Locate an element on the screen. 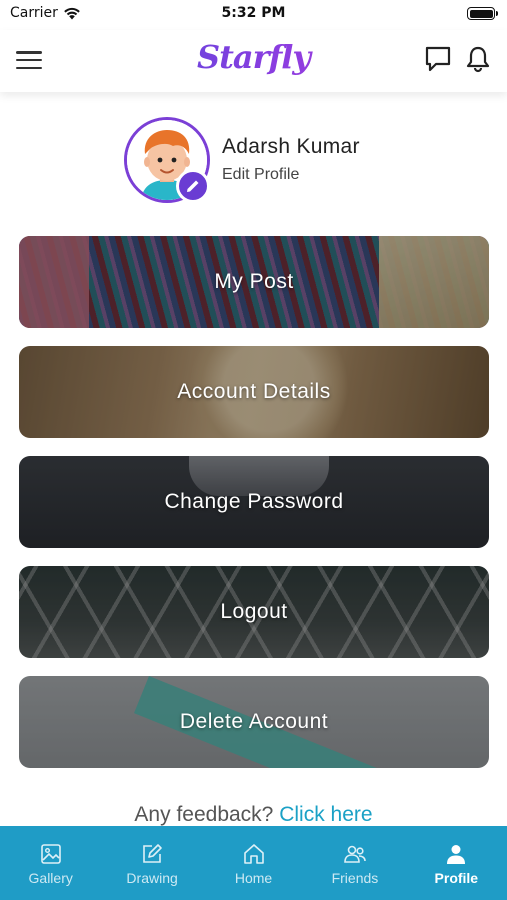 The image size is (507, 900). delete-account-button: Delete Account is located at coordinates (254, 722).